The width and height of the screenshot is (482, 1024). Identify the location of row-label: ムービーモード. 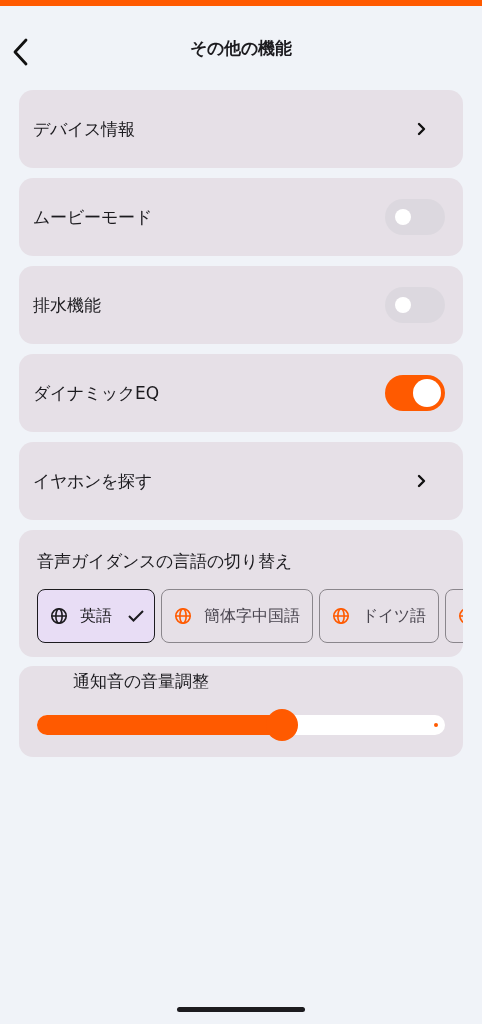
(92, 217).